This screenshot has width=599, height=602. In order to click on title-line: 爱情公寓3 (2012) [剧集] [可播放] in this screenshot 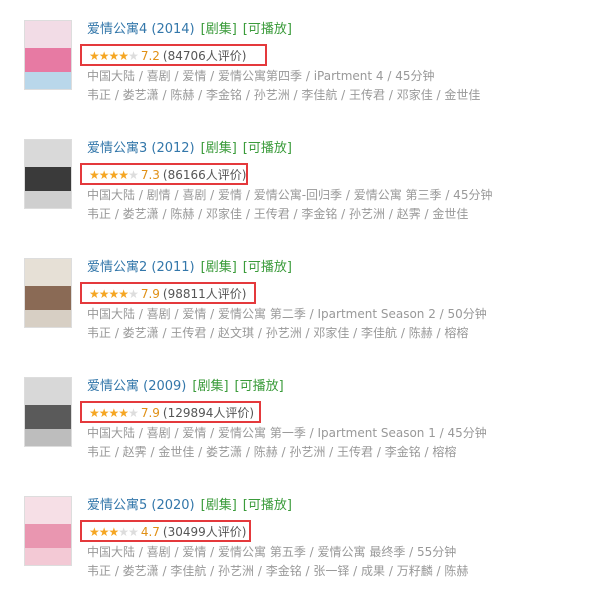, I will do `click(189, 149)`.